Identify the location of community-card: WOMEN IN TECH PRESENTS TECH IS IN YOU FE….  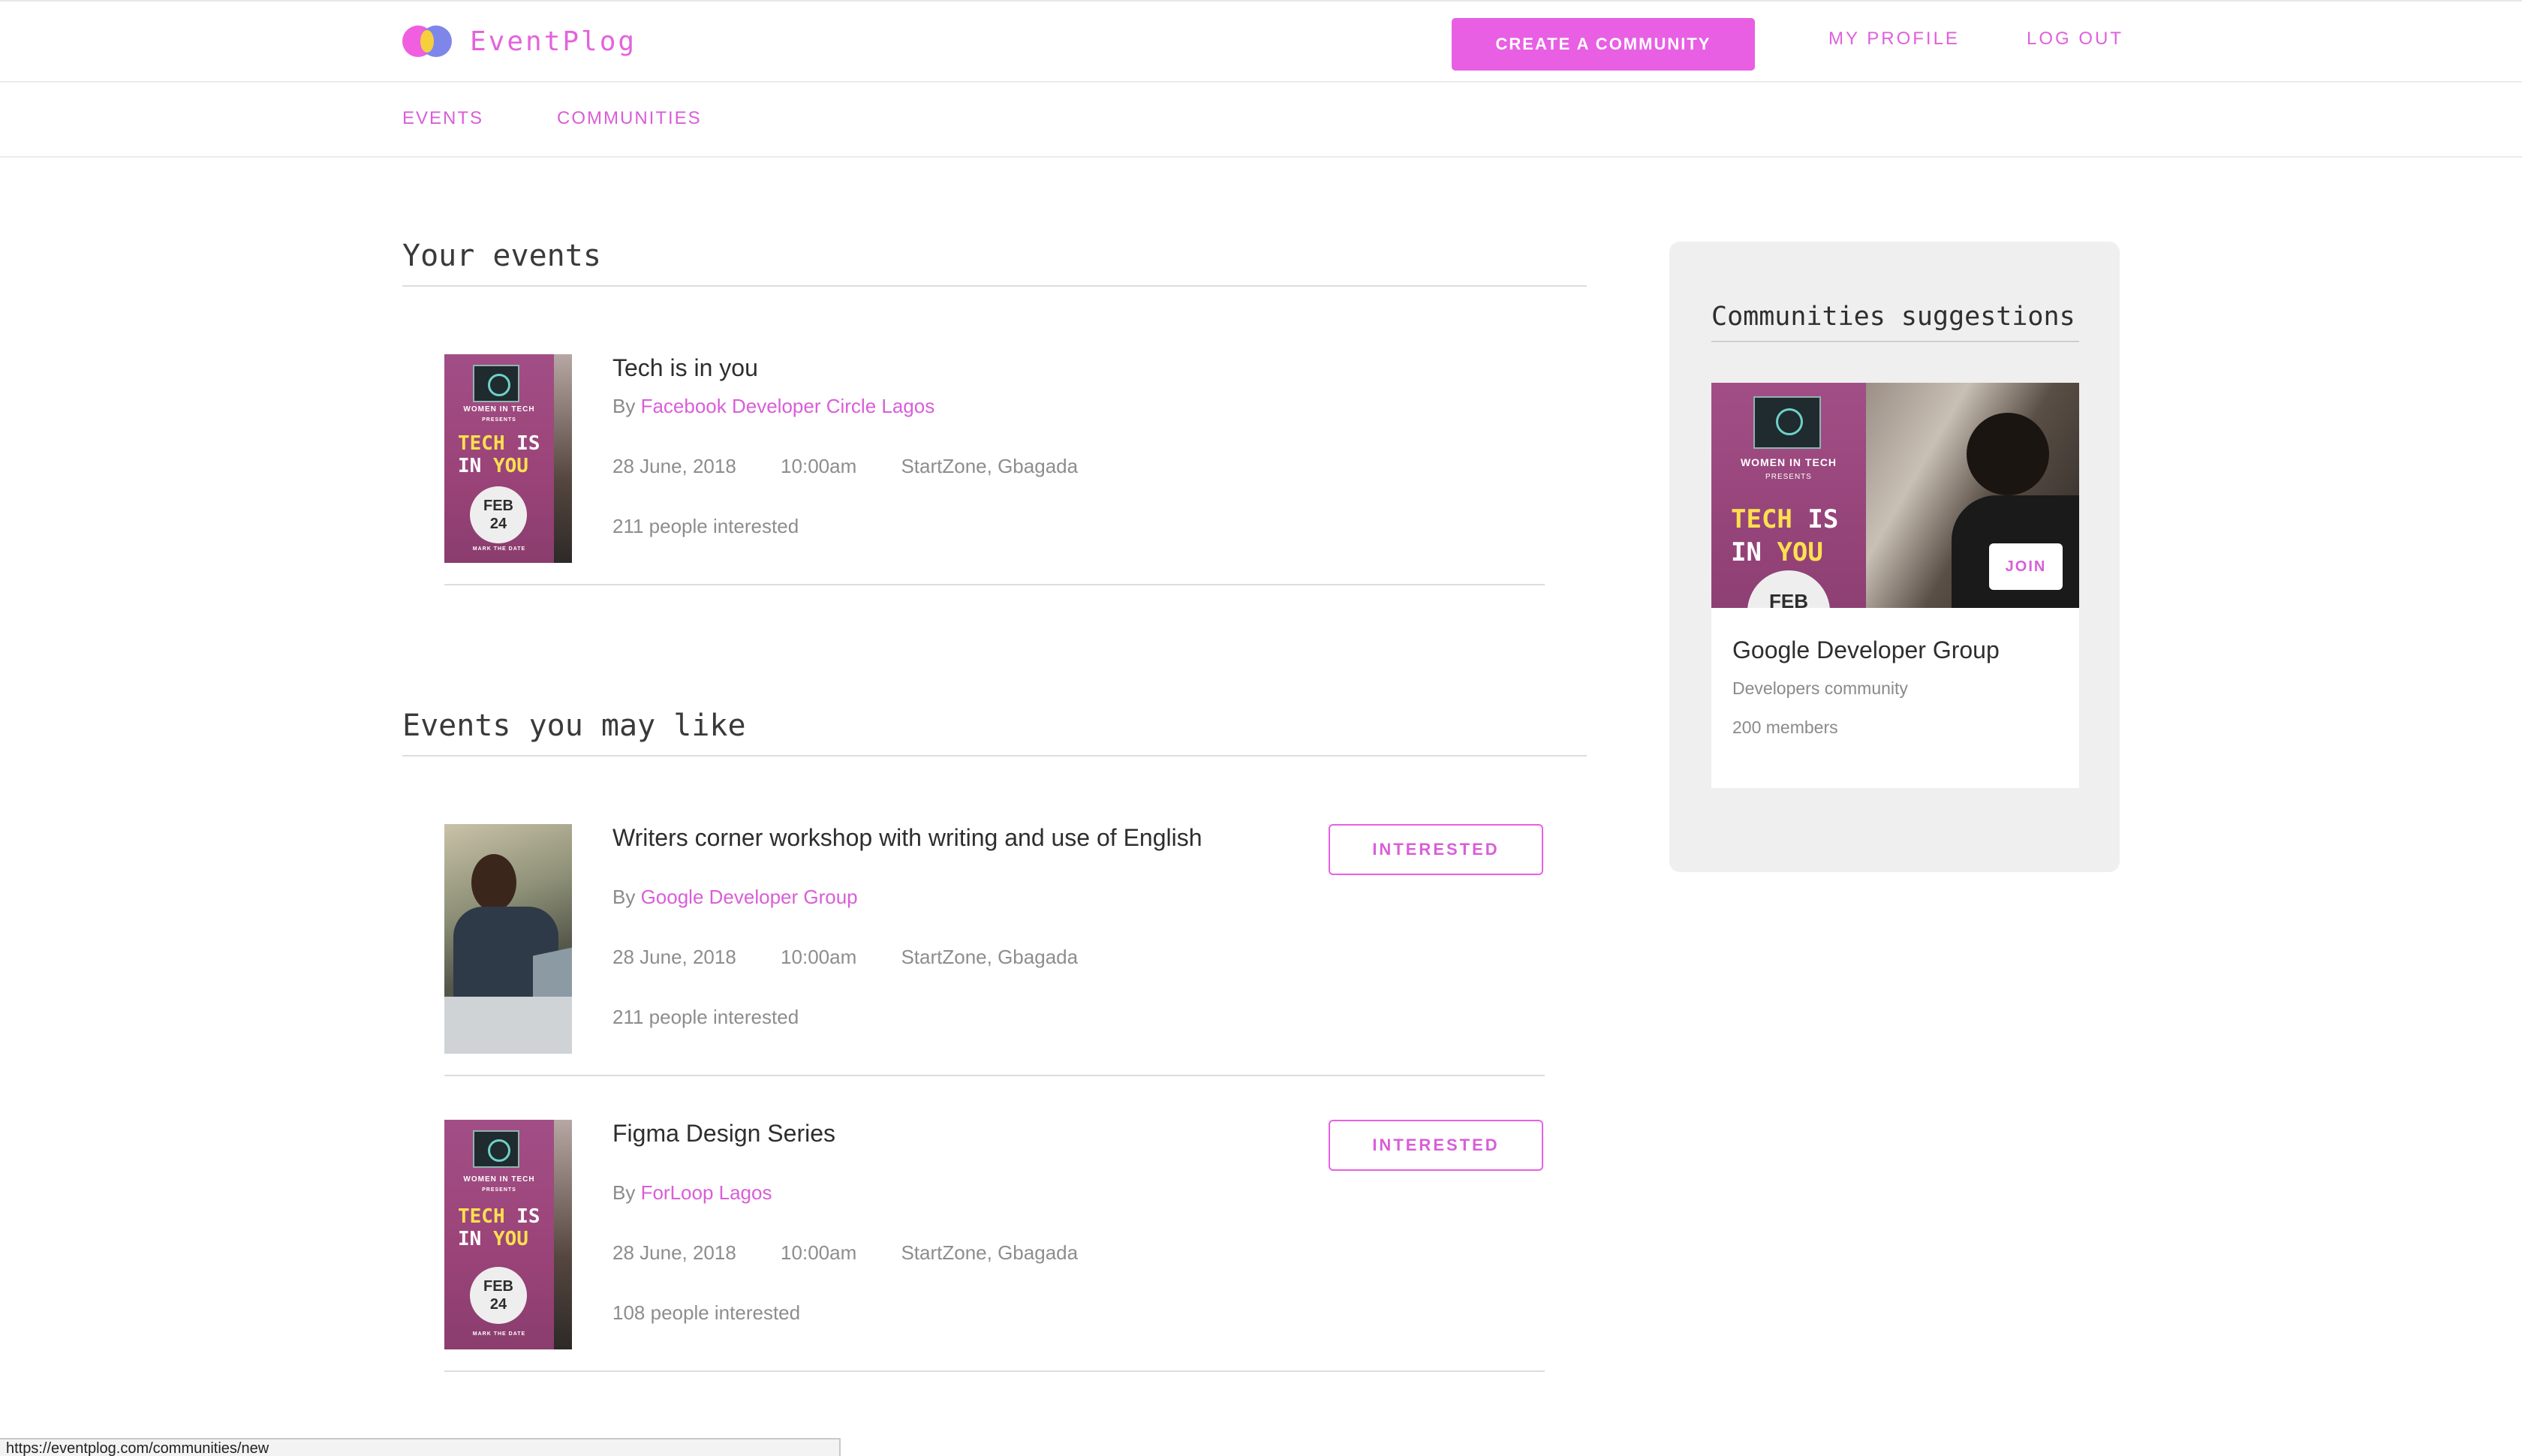
(1895, 585).